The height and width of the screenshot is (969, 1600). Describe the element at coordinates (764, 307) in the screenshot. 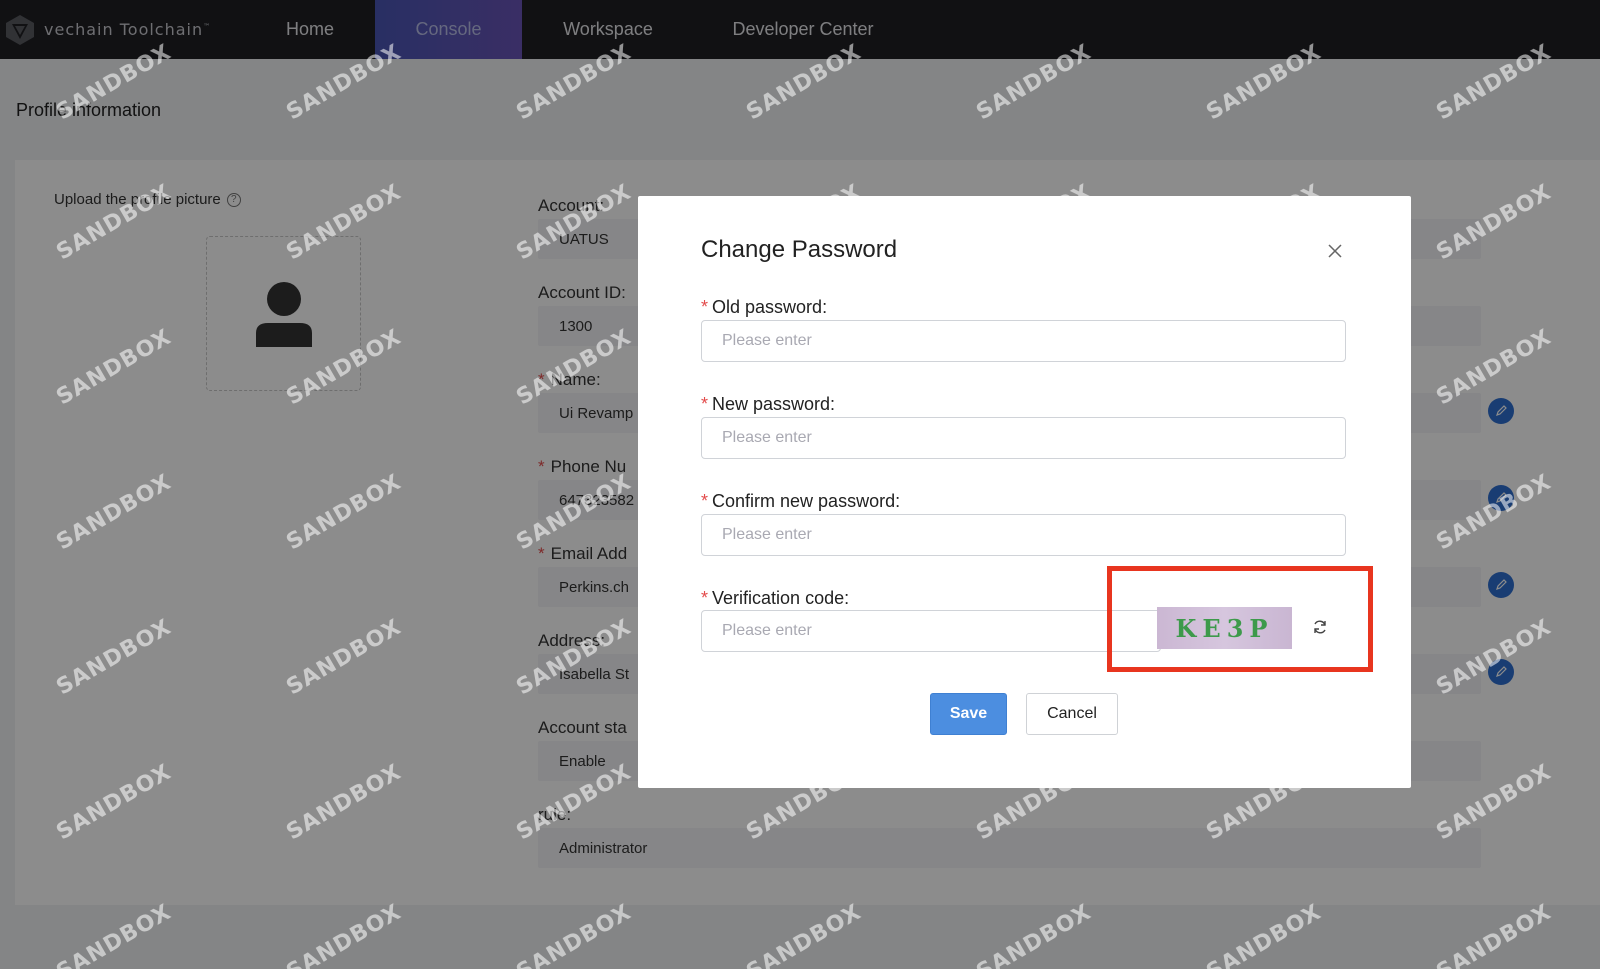

I see `old-password-label: * Old password:` at that location.